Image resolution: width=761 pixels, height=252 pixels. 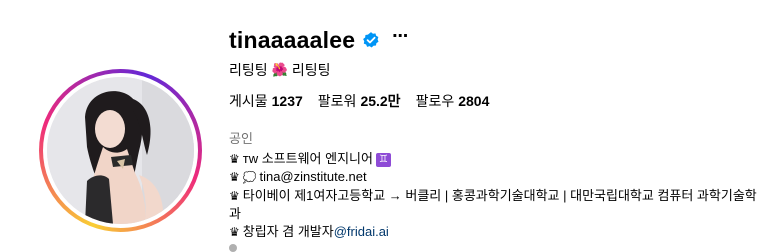 What do you see at coordinates (337, 101) in the screenshot?
I see `followers-label: 팔로워` at bounding box center [337, 101].